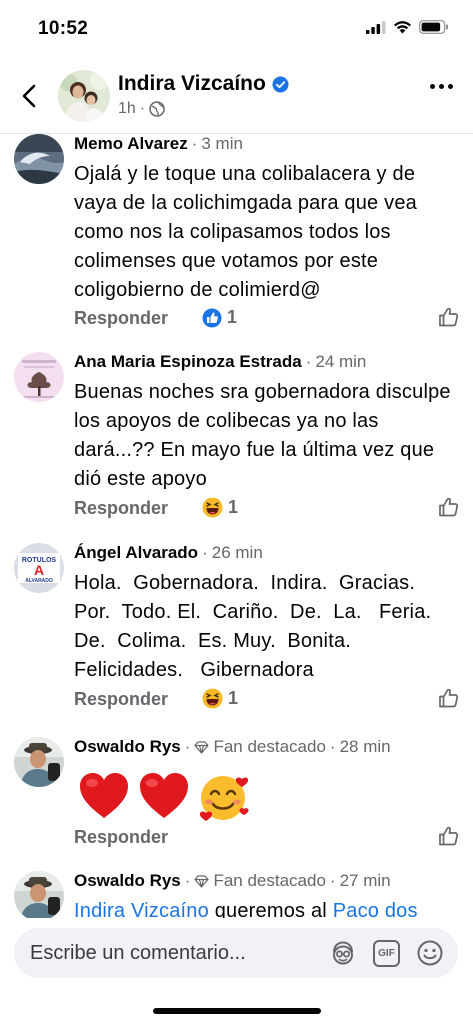  What do you see at coordinates (224, 798) in the screenshot?
I see `smiling-face-with-hearts-emoji` at bounding box center [224, 798].